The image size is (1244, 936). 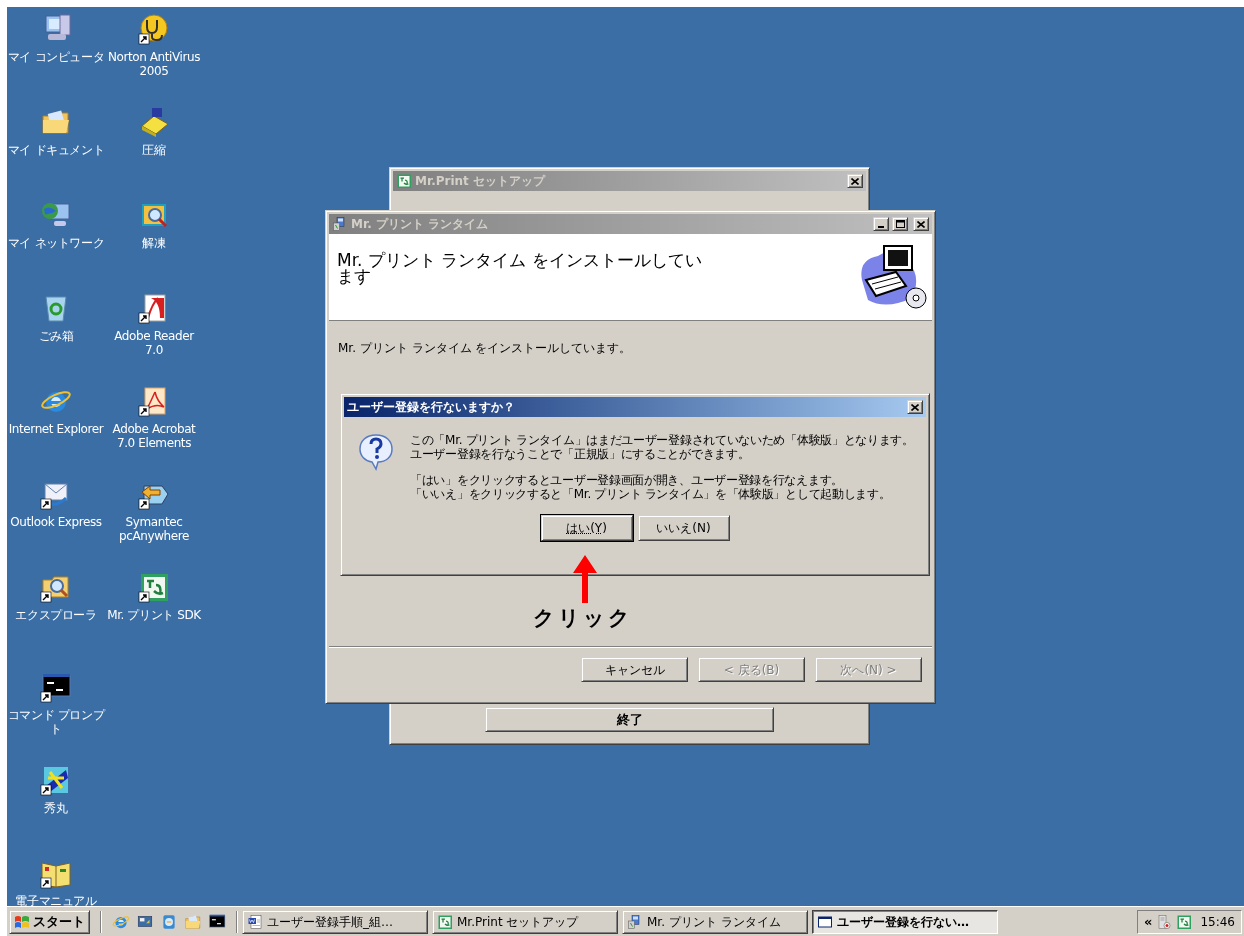 What do you see at coordinates (56, 615) in the screenshot?
I see `icon-label: エクスプローラ` at bounding box center [56, 615].